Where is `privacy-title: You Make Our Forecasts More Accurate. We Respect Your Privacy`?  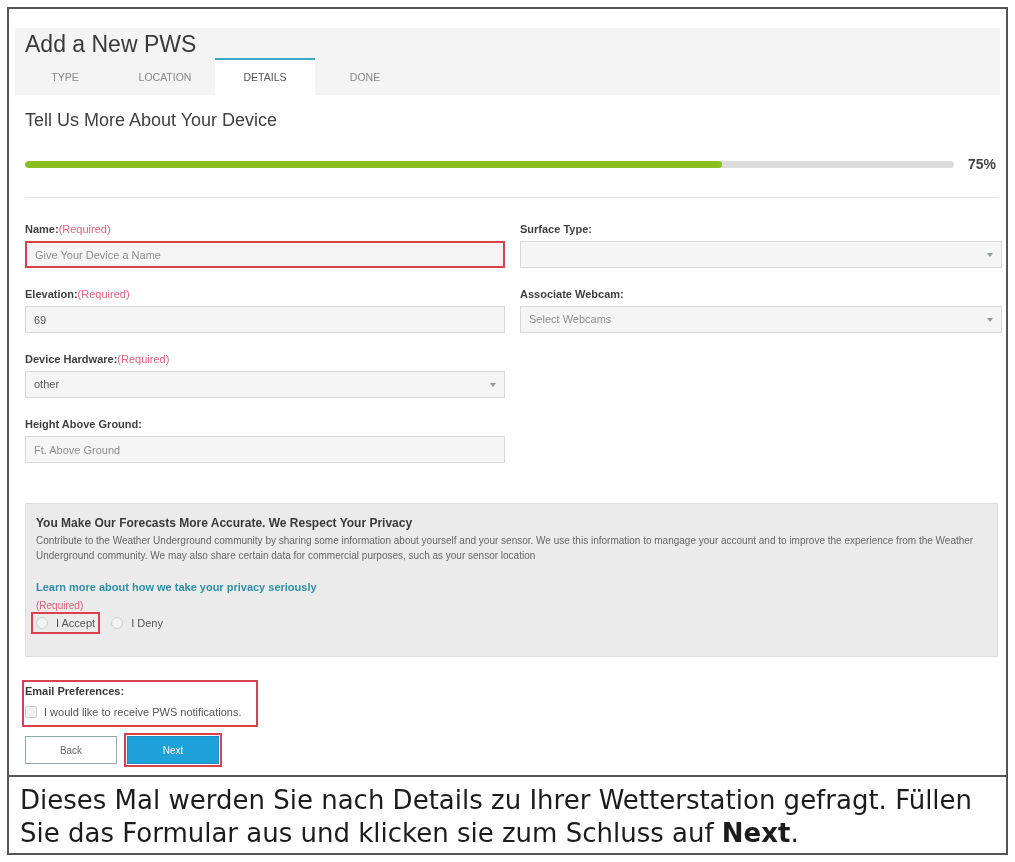 privacy-title: You Make Our Forecasts More Accurate. We Respect Your Privacy is located at coordinates (224, 523).